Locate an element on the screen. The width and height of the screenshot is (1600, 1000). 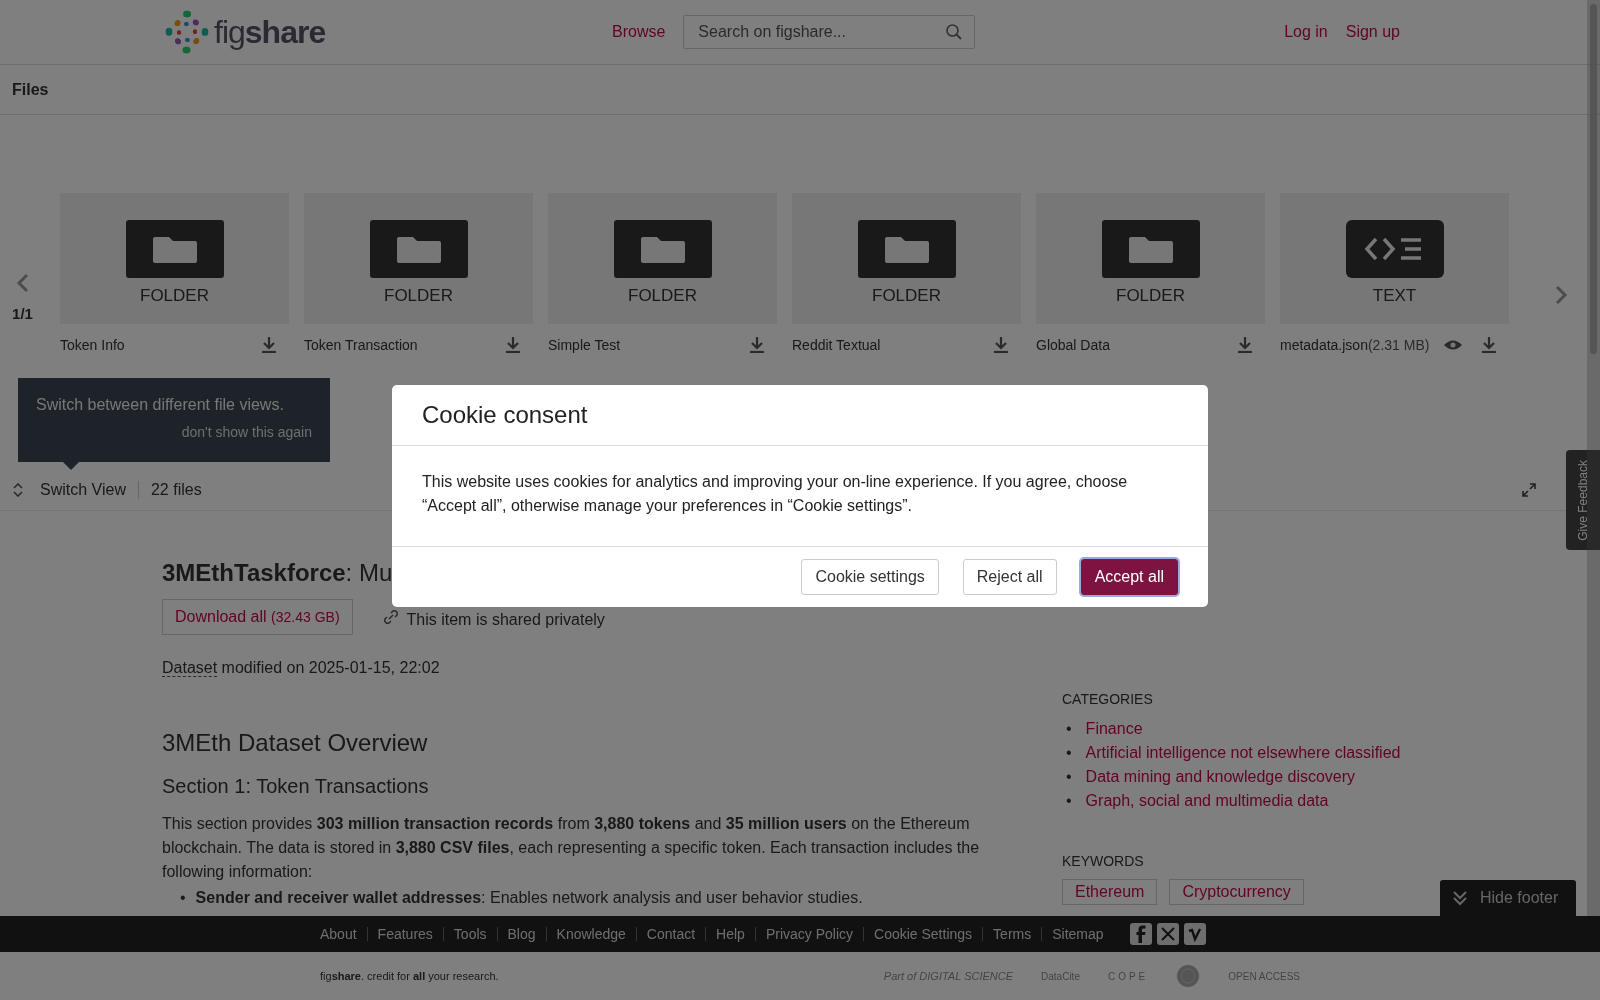
scrollbar is located at coordinates (1593, 458).